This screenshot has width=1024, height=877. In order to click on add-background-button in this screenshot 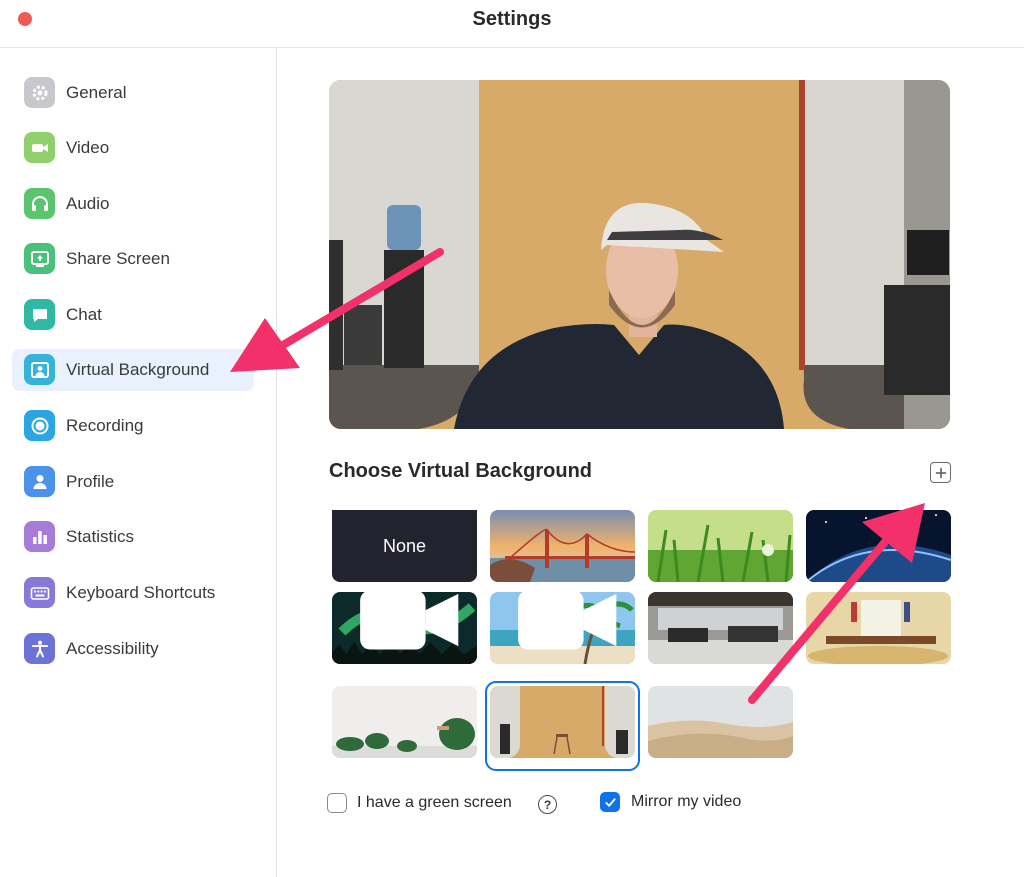, I will do `click(940, 472)`.